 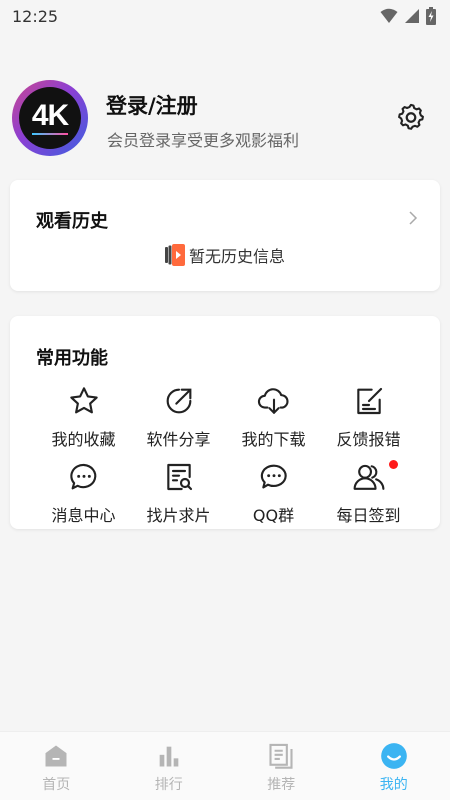 What do you see at coordinates (368, 422) in the screenshot?
I see `feedback-button: 反馈报错` at bounding box center [368, 422].